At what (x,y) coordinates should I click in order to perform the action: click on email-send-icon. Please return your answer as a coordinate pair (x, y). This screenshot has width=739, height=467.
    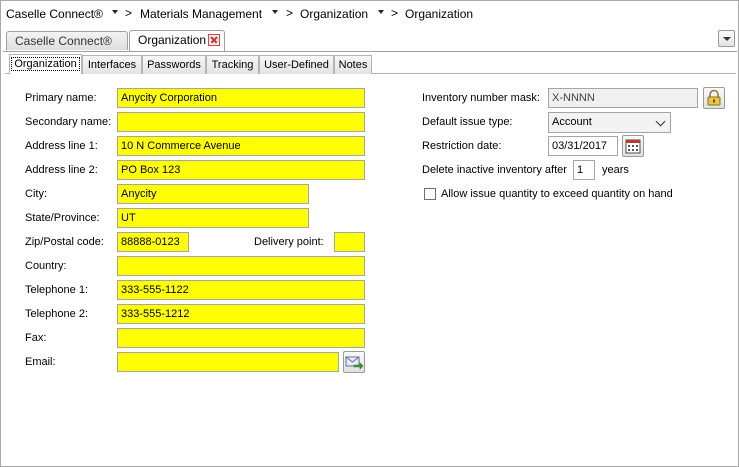
    Looking at the image, I should click on (354, 363).